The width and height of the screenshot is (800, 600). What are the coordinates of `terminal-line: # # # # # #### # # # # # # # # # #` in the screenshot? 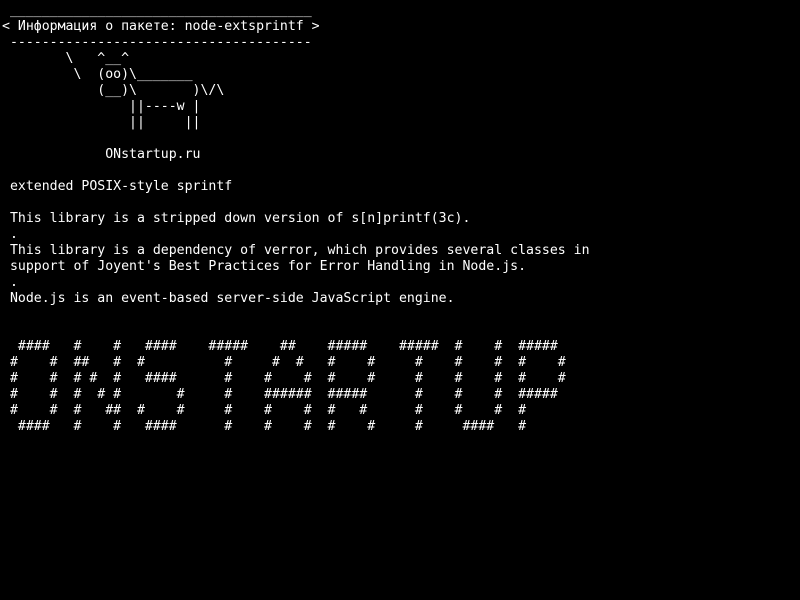 It's located at (284, 378).